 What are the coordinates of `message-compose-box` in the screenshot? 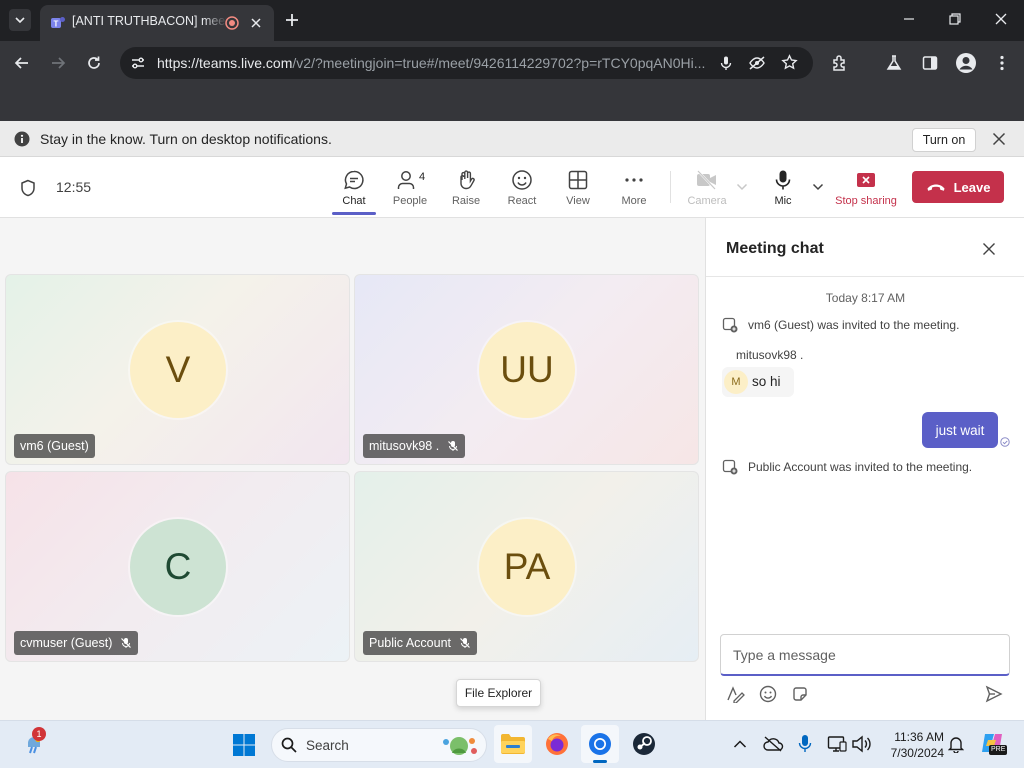 It's located at (865, 655).